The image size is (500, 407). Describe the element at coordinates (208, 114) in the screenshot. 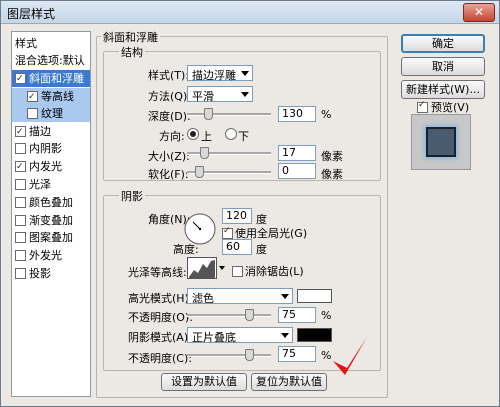

I see `depth-slider-thumb` at that location.